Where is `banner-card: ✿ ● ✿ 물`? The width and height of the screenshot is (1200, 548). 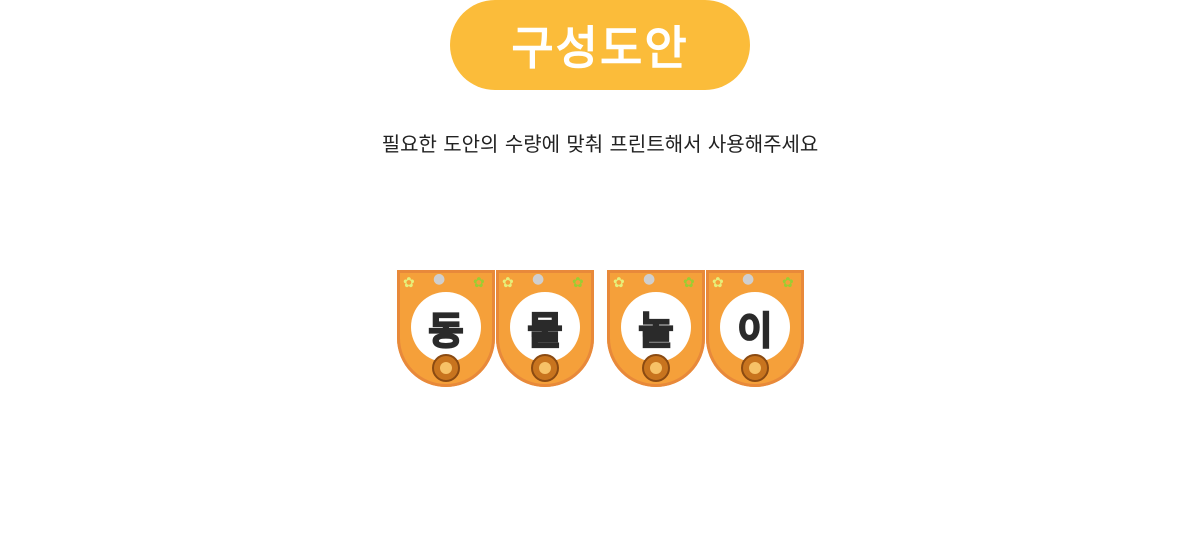
banner-card: ✿ ● ✿ 물 is located at coordinates (545, 328).